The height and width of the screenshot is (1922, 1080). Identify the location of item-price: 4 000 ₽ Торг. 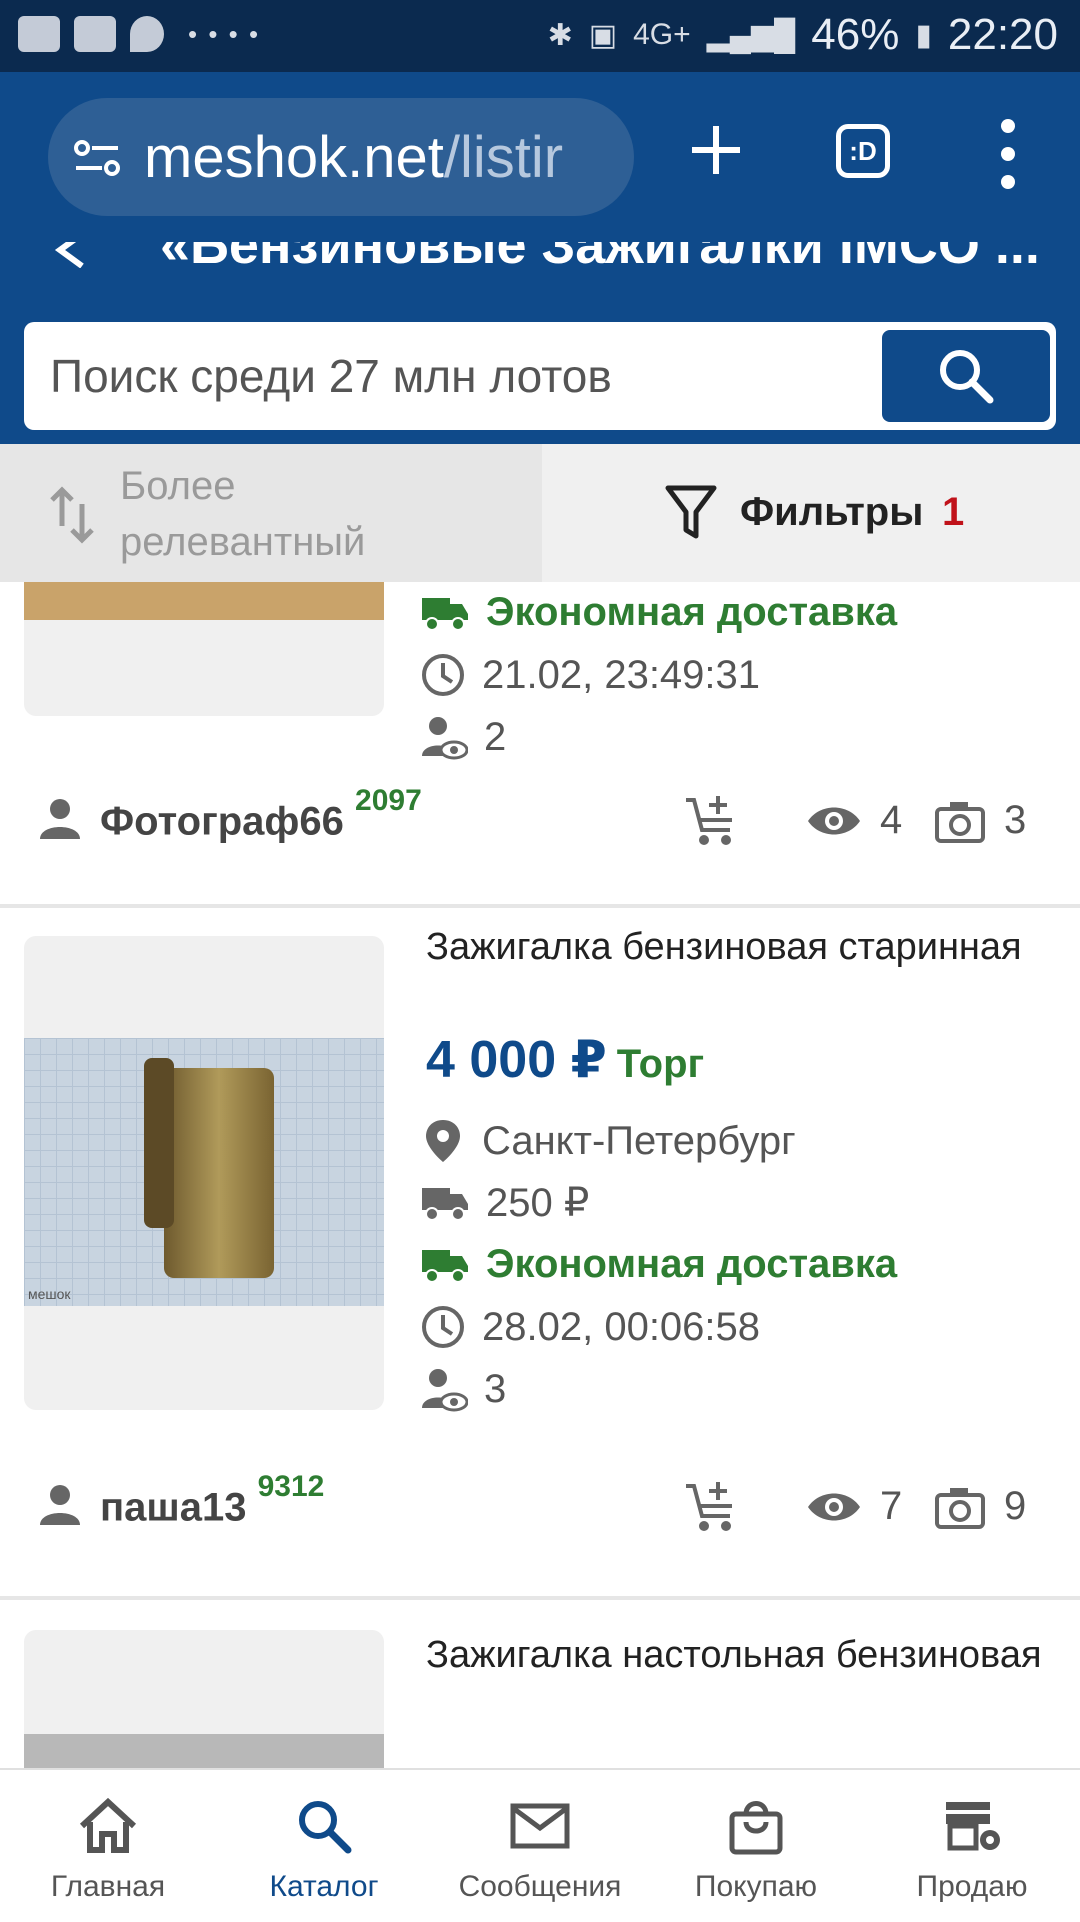
(565, 1060).